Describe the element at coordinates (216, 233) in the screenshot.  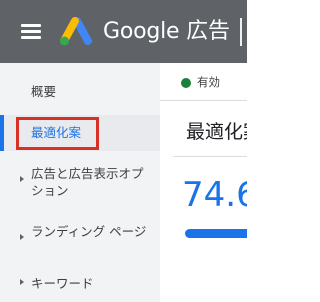
I see `optimization-score-bar` at that location.